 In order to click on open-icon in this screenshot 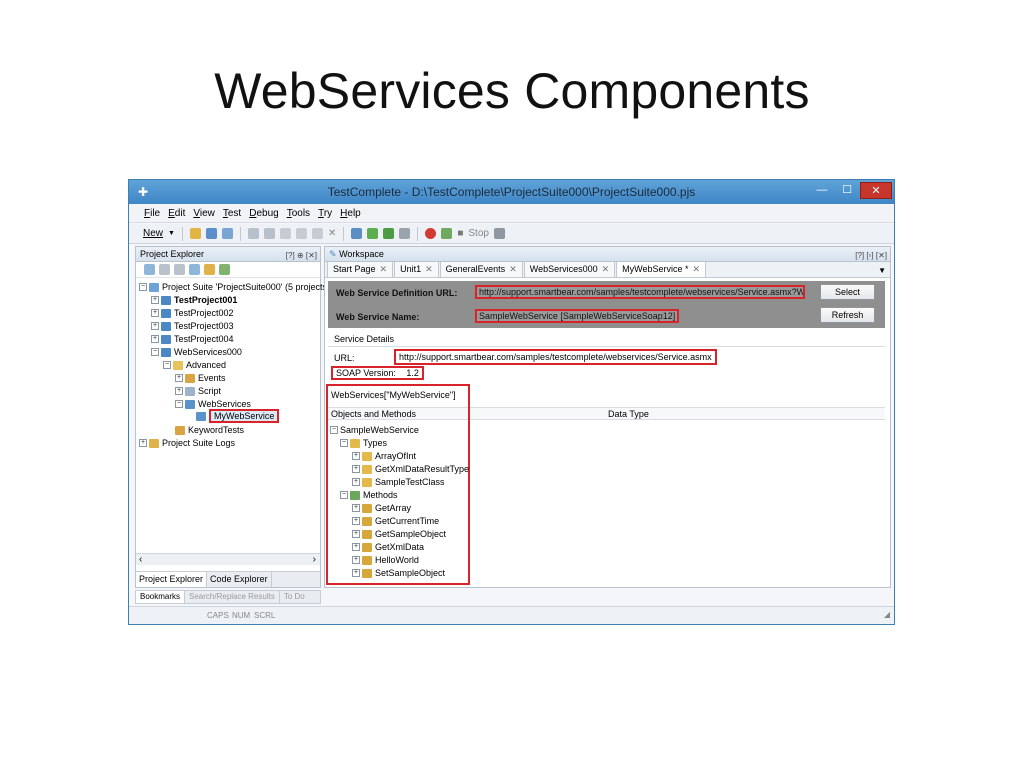, I will do `click(195, 233)`.